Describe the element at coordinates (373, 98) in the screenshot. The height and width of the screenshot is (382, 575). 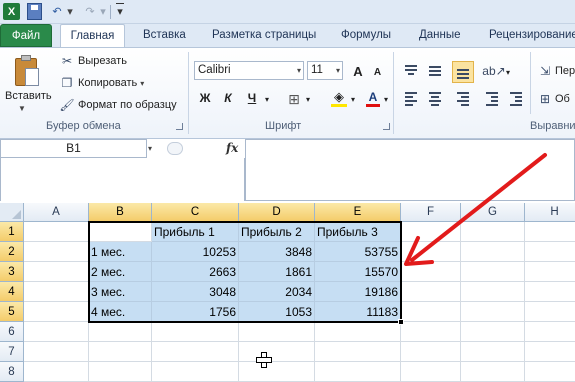
I see `font-color-icon: A` at that location.